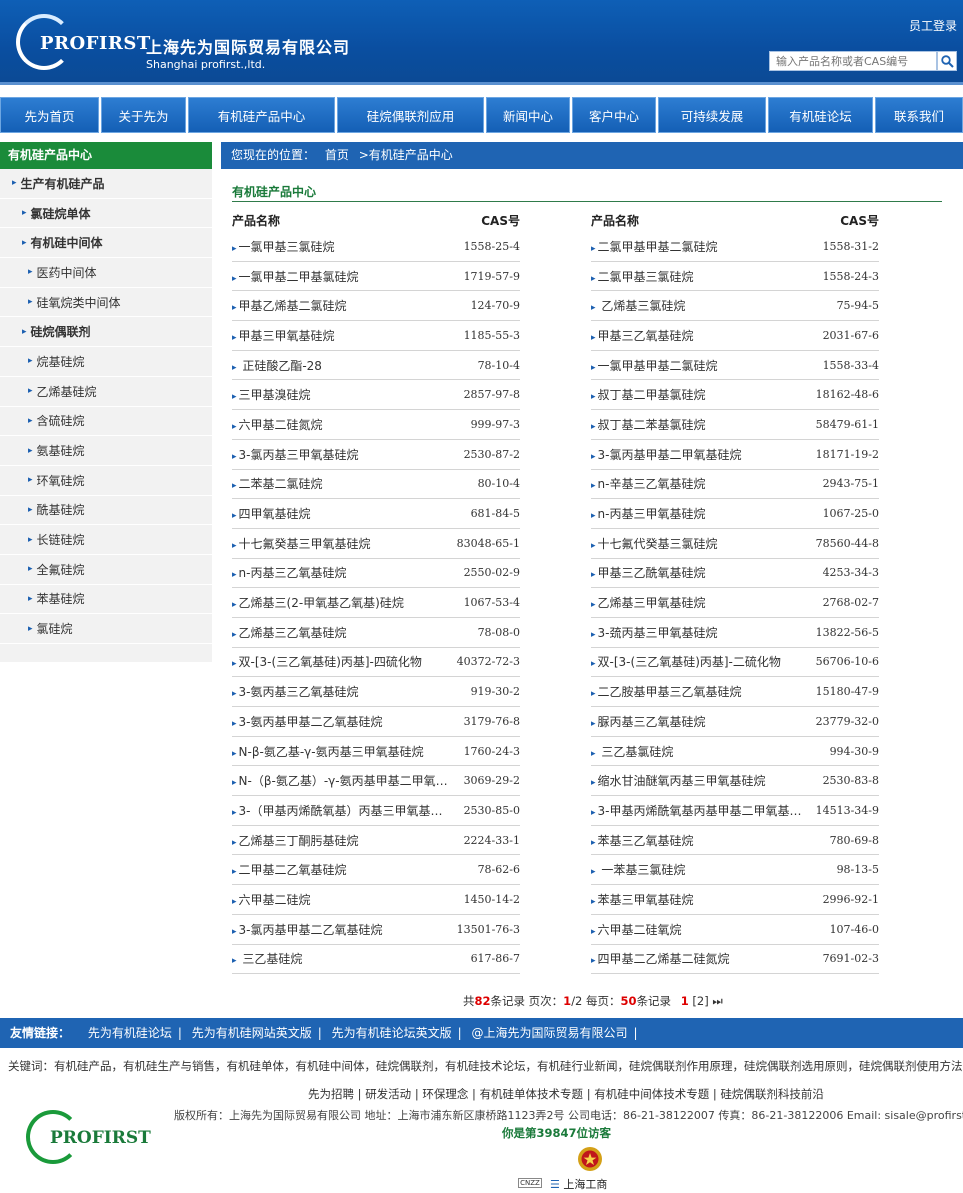  What do you see at coordinates (638, 305) in the screenshot?
I see `product-link: ▸ 乙烯基三氯硅烷` at bounding box center [638, 305].